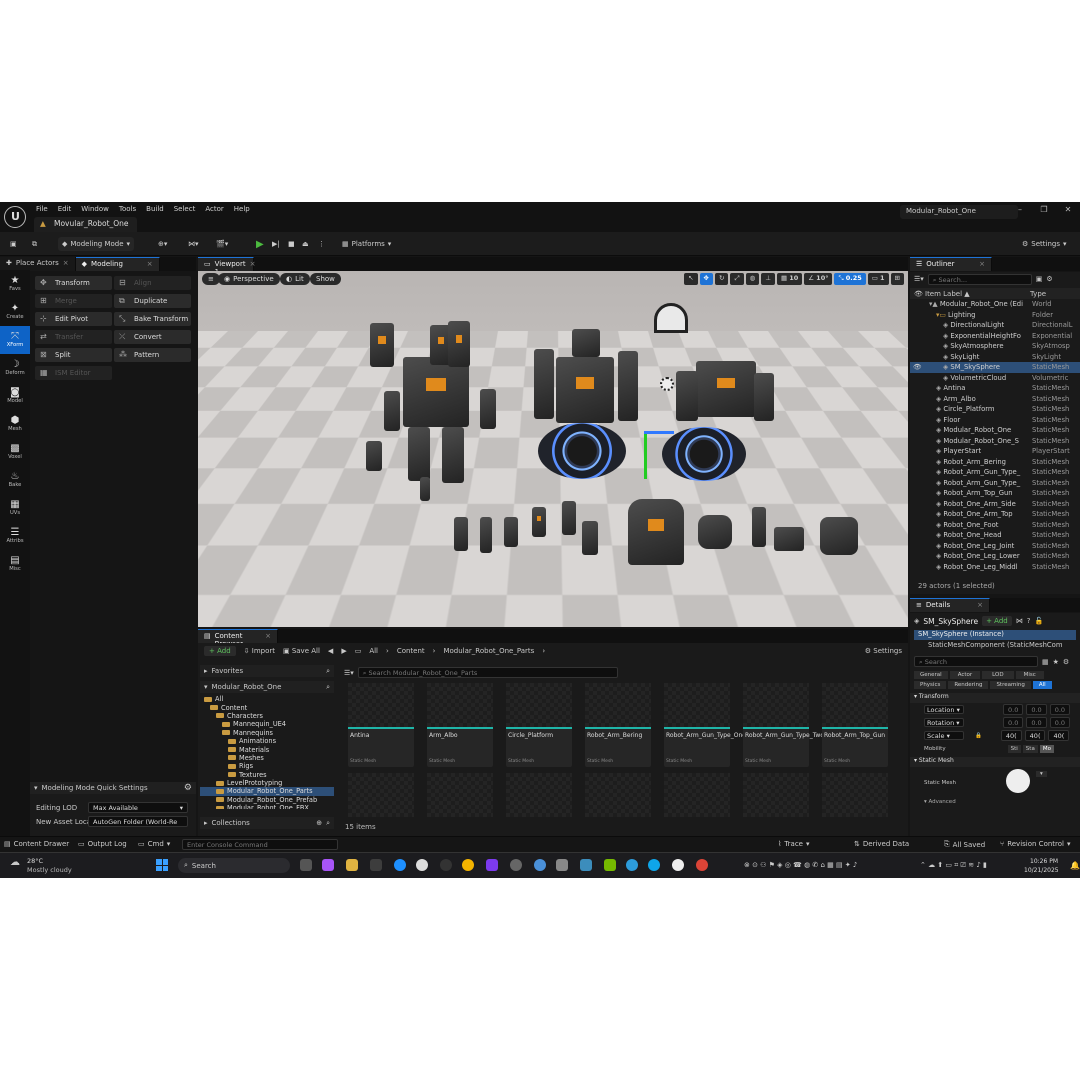 Image resolution: width=1080 pixels, height=1080 pixels. What do you see at coordinates (995, 409) in the screenshot?
I see `outliner-row: ◈ Circle_Platform StaticMesh` at bounding box center [995, 409].